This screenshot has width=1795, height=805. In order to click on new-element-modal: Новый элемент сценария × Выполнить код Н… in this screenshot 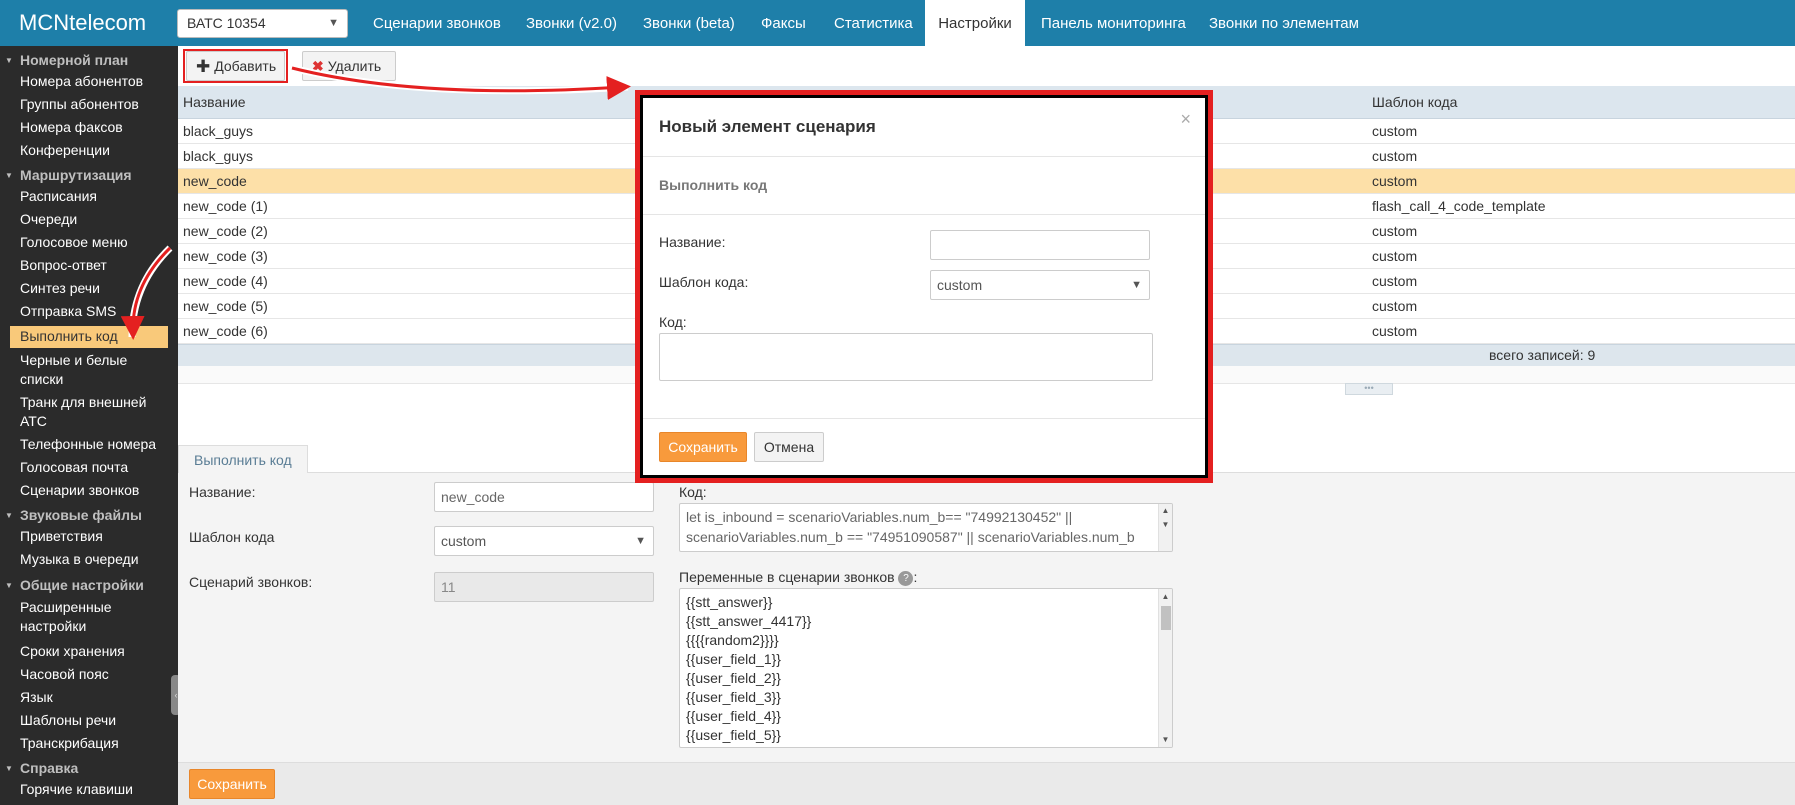, I will do `click(924, 286)`.